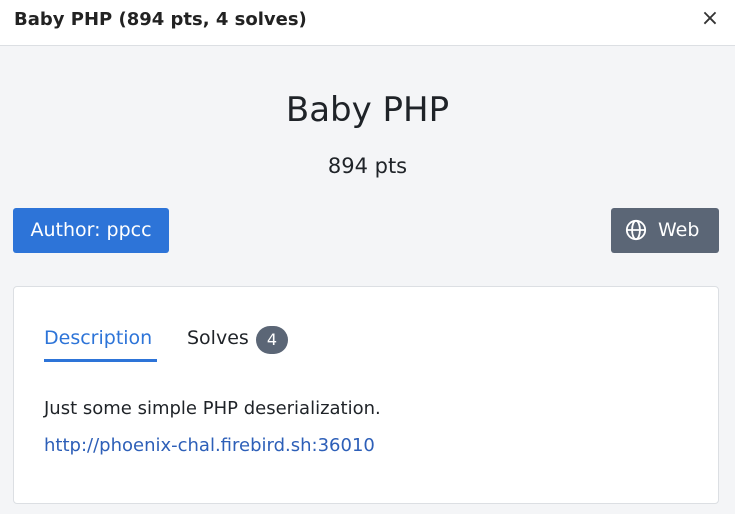 This screenshot has height=514, width=735. Describe the element at coordinates (212, 408) in the screenshot. I see `description-text: Just some simple PHP deserialization.` at that location.